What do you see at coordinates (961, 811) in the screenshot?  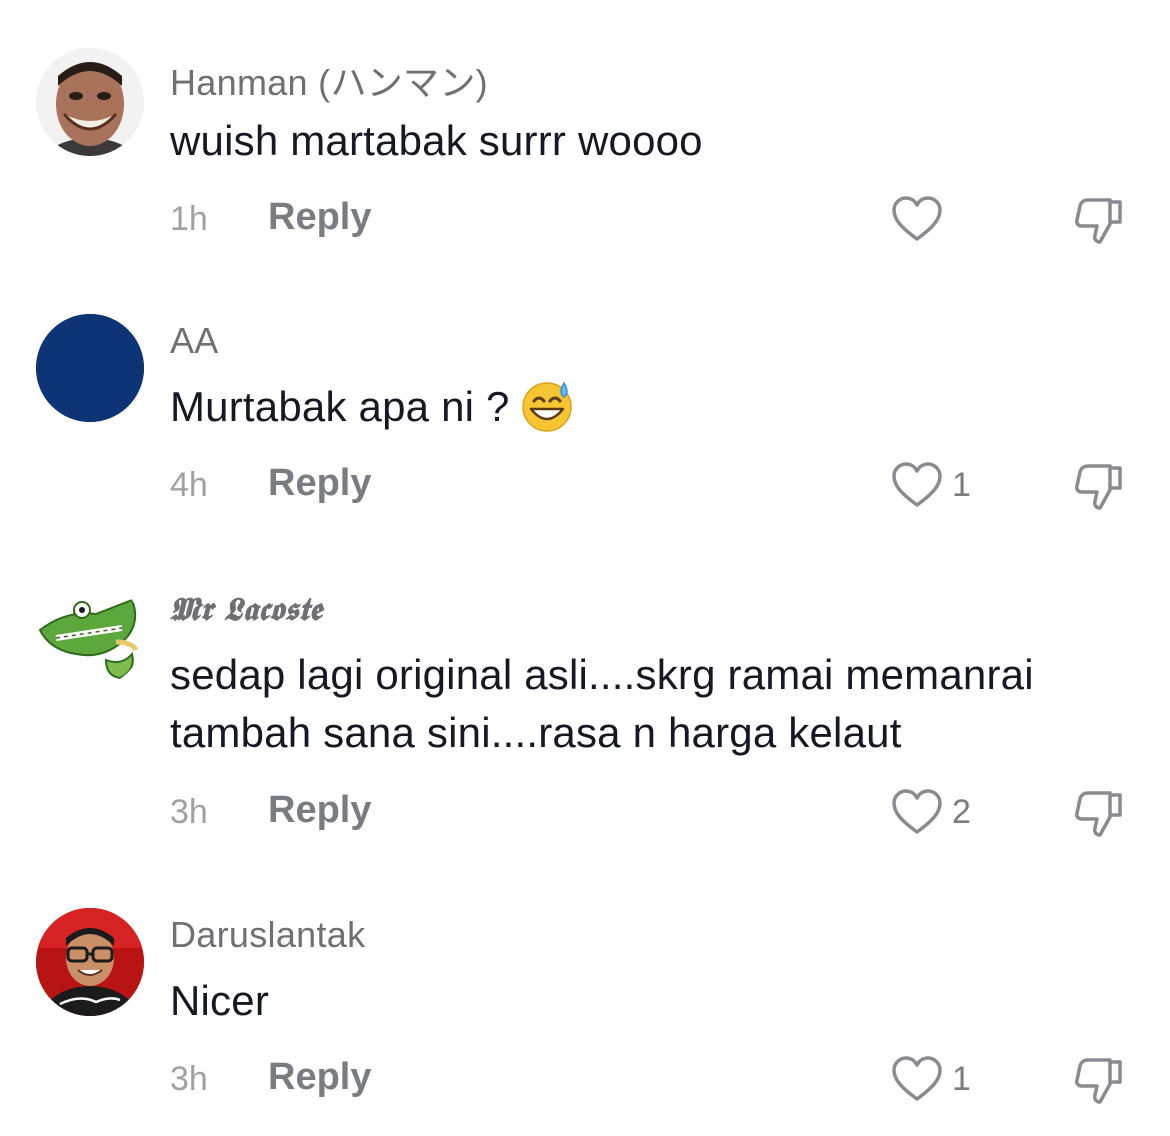 I see `like-count: 2` at bounding box center [961, 811].